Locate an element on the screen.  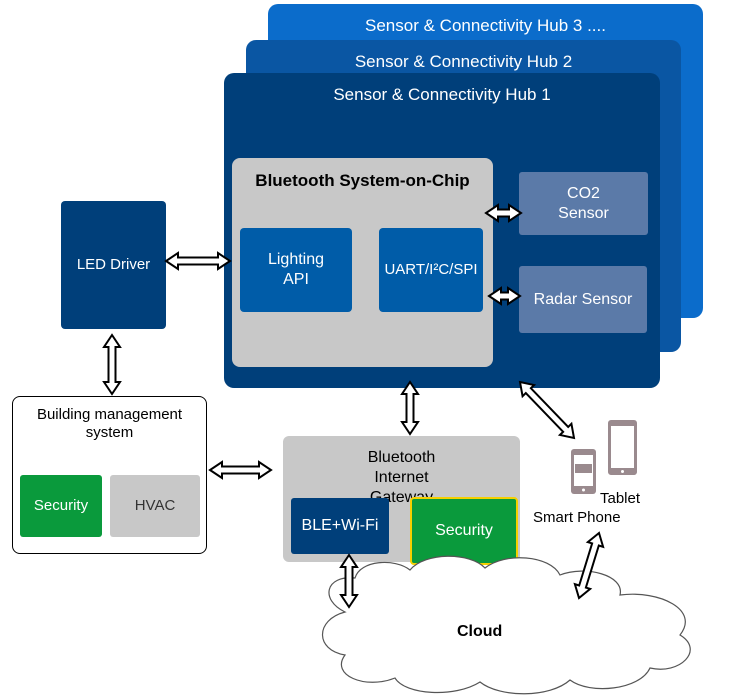
cloud-shape is located at coordinates (506, 625).